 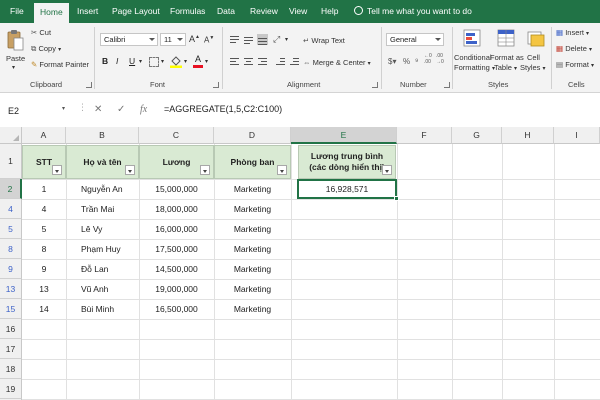 I want to click on row-header-4: 4, so click(x=11, y=209).